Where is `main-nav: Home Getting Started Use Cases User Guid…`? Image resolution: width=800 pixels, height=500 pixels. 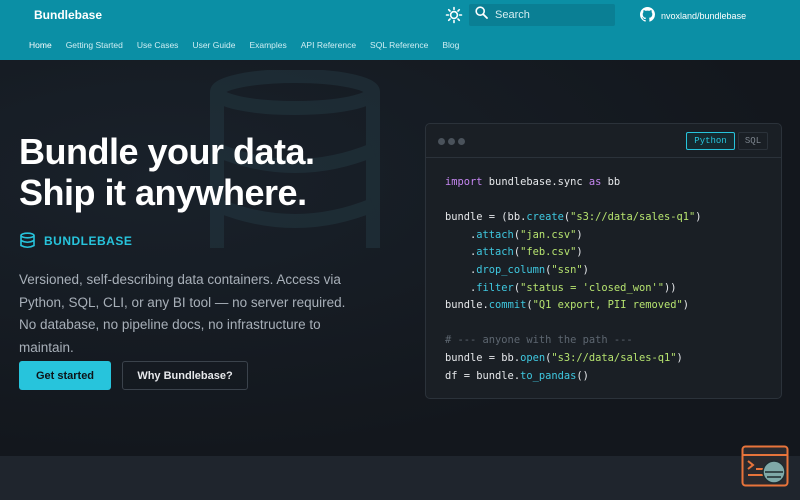 main-nav: Home Getting Started Use Cases User Guid… is located at coordinates (244, 45).